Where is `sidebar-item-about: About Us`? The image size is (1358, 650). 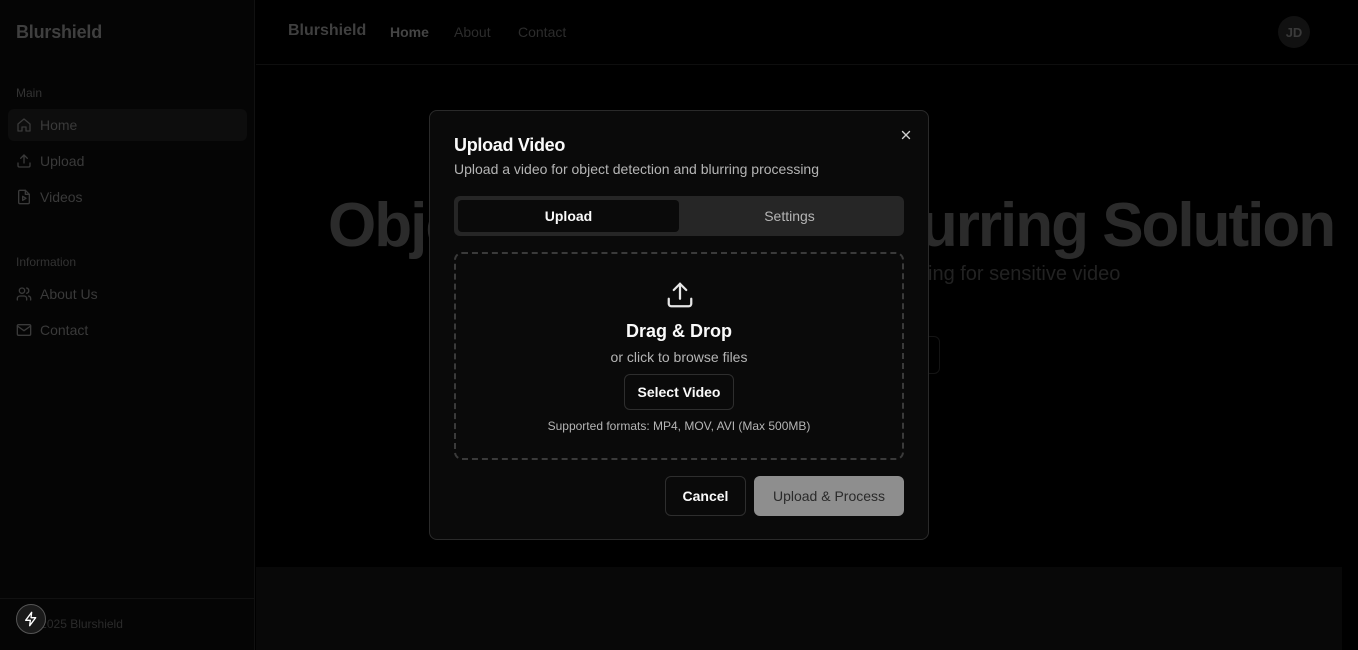
sidebar-item-about: About Us is located at coordinates (127, 294).